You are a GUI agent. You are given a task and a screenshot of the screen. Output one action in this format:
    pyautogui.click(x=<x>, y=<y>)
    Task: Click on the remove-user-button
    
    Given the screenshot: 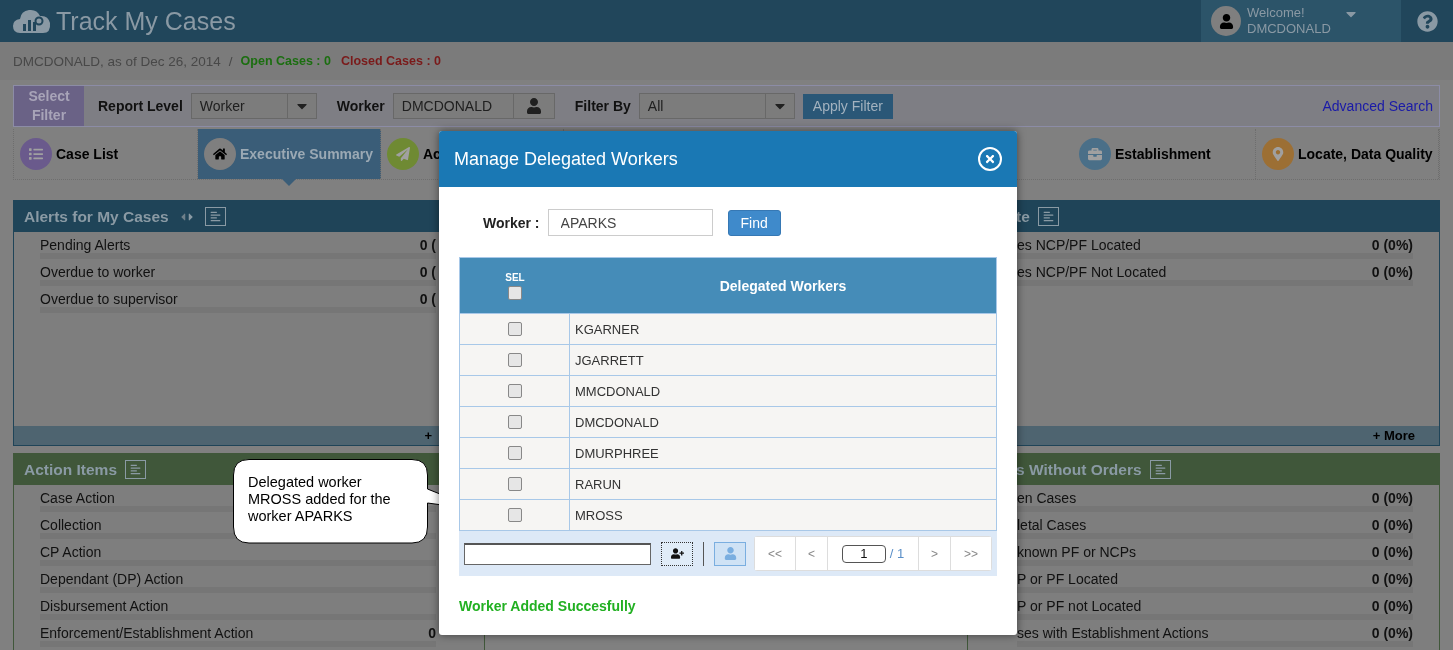 What is the action you would take?
    pyautogui.click(x=730, y=553)
    